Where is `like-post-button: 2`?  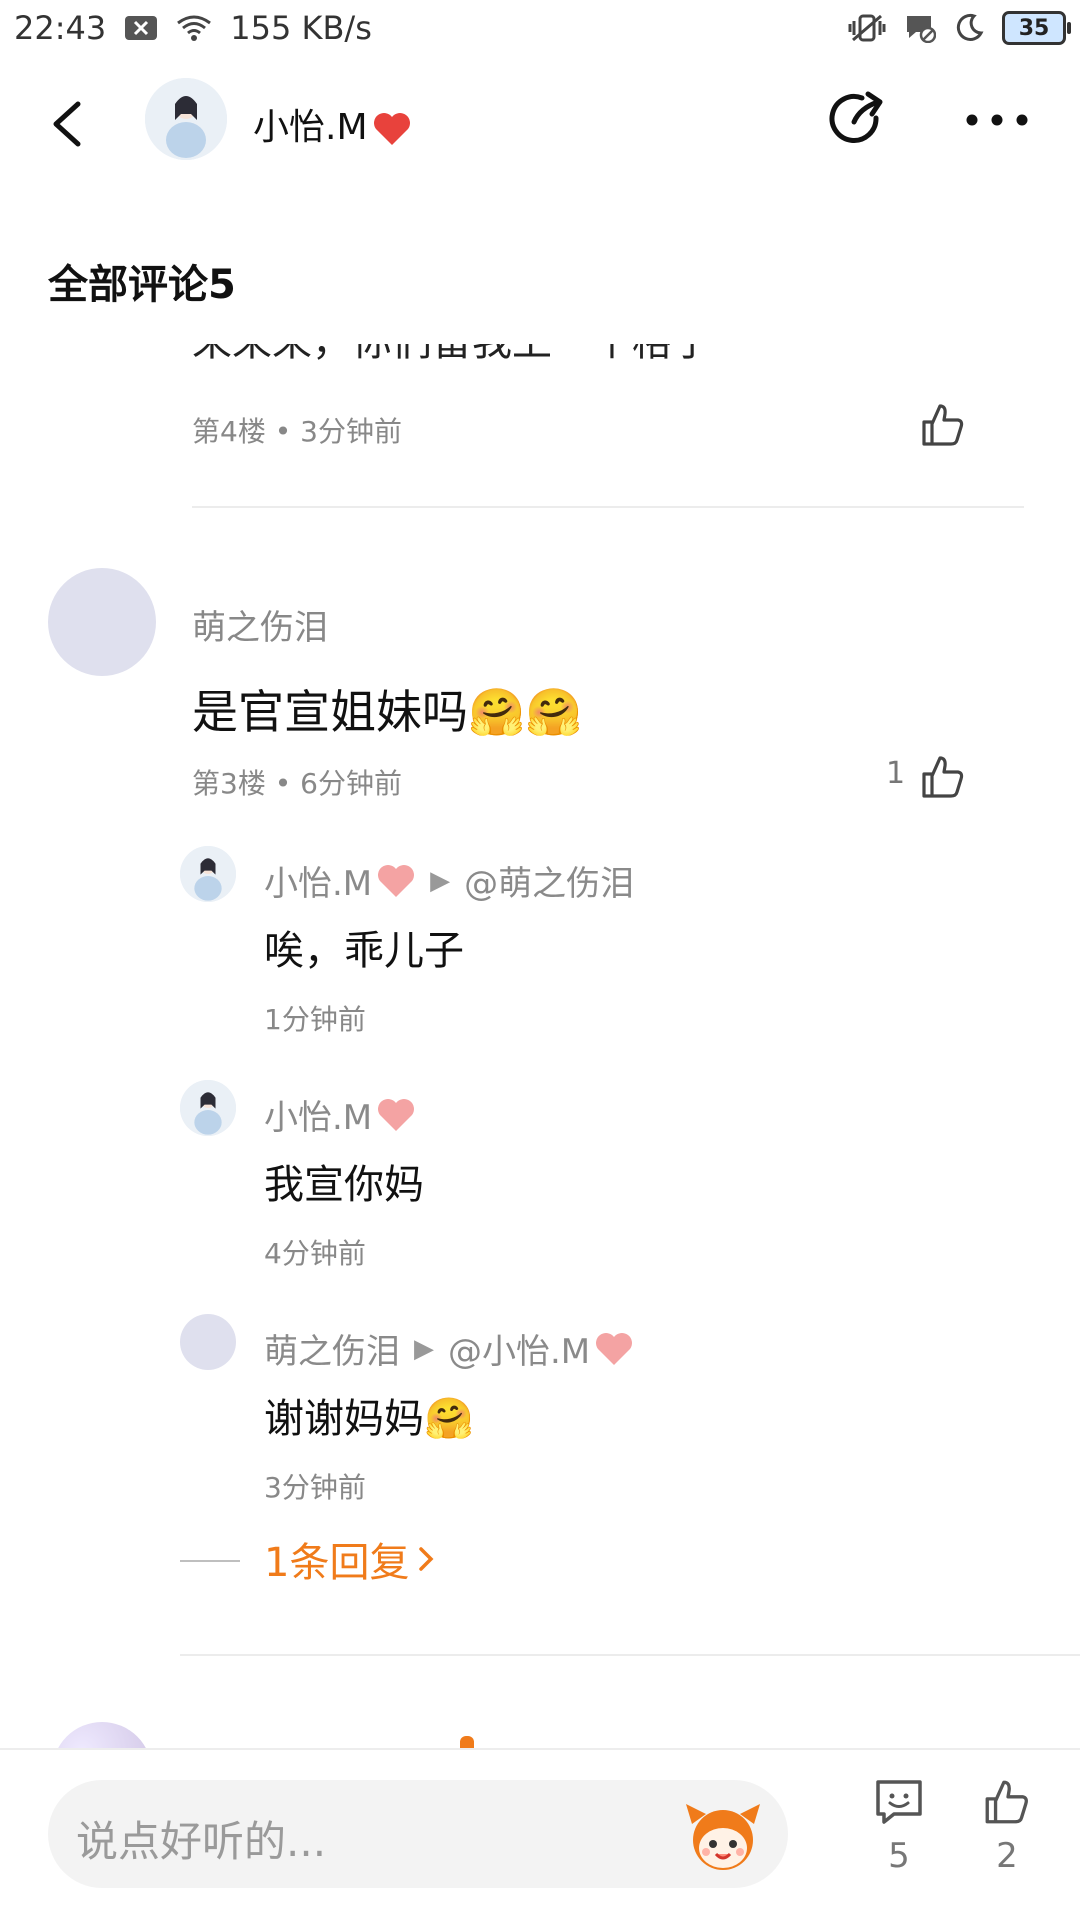
like-post-button: 2 is located at coordinates (1007, 1826).